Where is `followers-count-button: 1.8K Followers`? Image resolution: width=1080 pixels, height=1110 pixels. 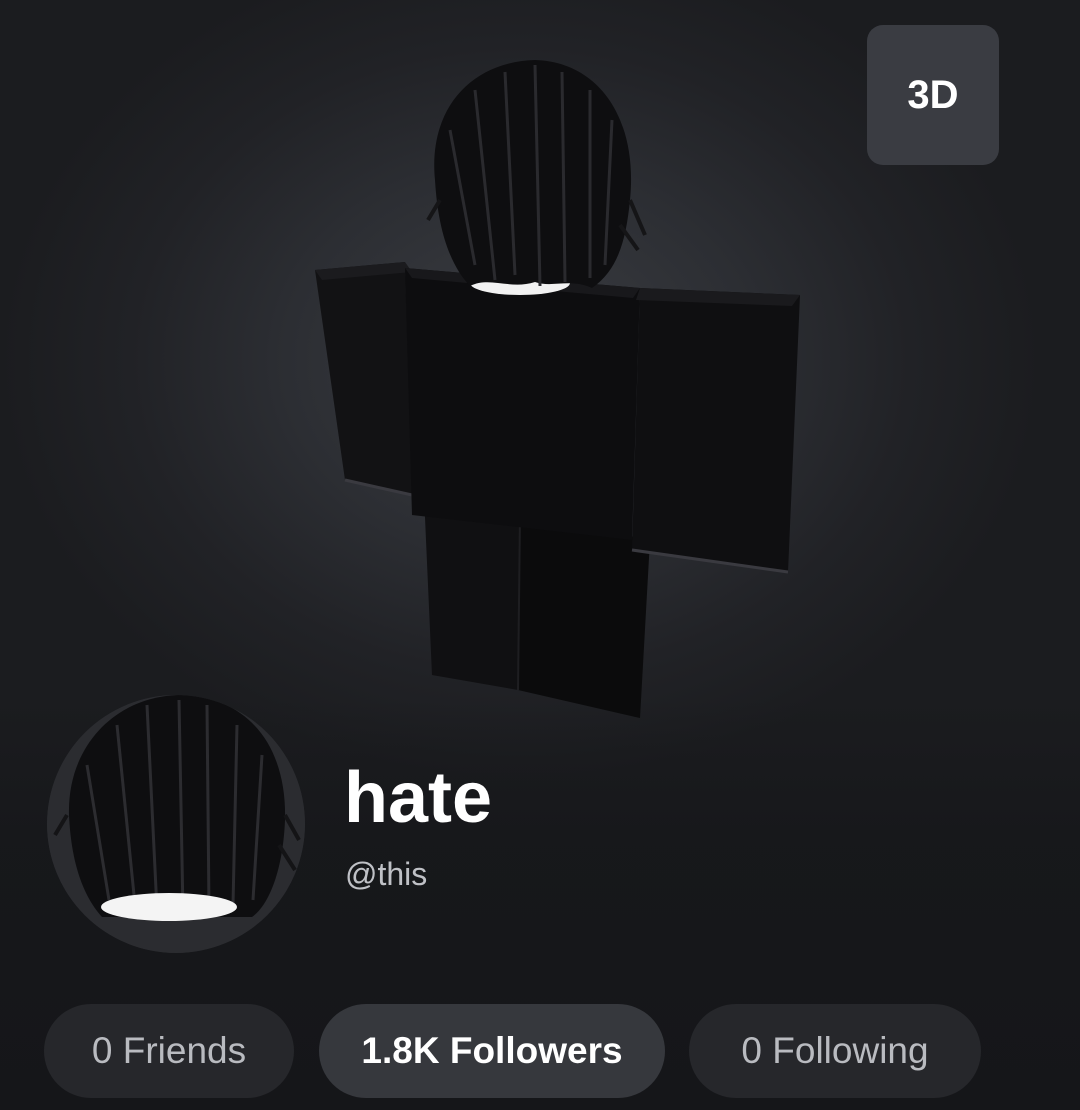 followers-count-button: 1.8K Followers is located at coordinates (492, 1051).